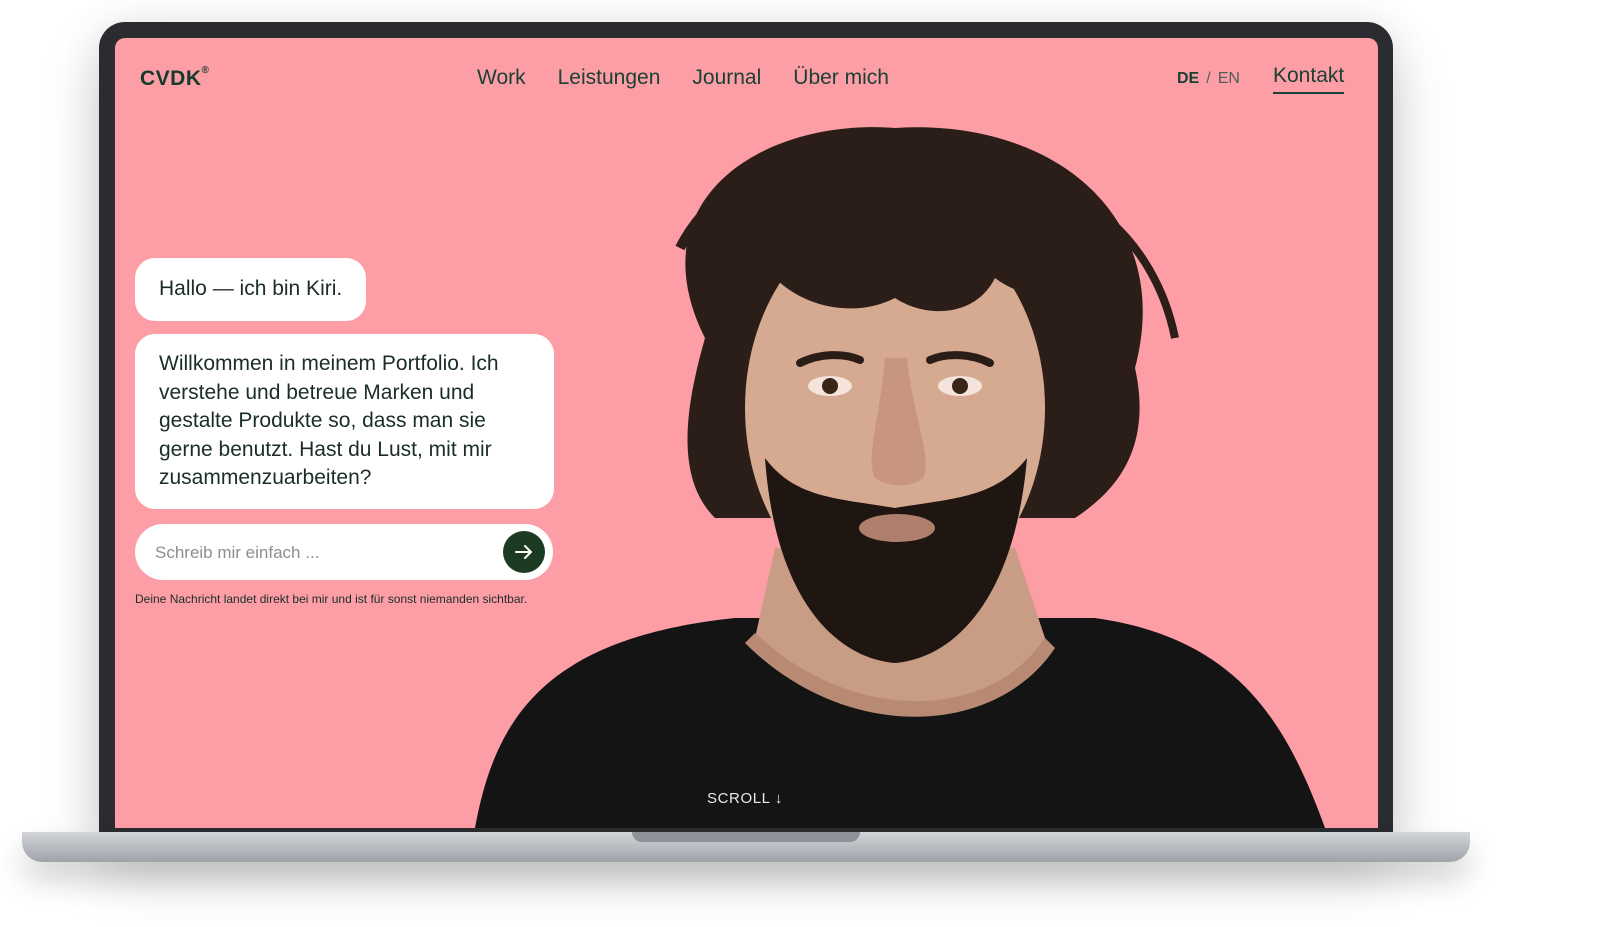 The image size is (1600, 927). I want to click on nav-item-work: Work, so click(501, 78).